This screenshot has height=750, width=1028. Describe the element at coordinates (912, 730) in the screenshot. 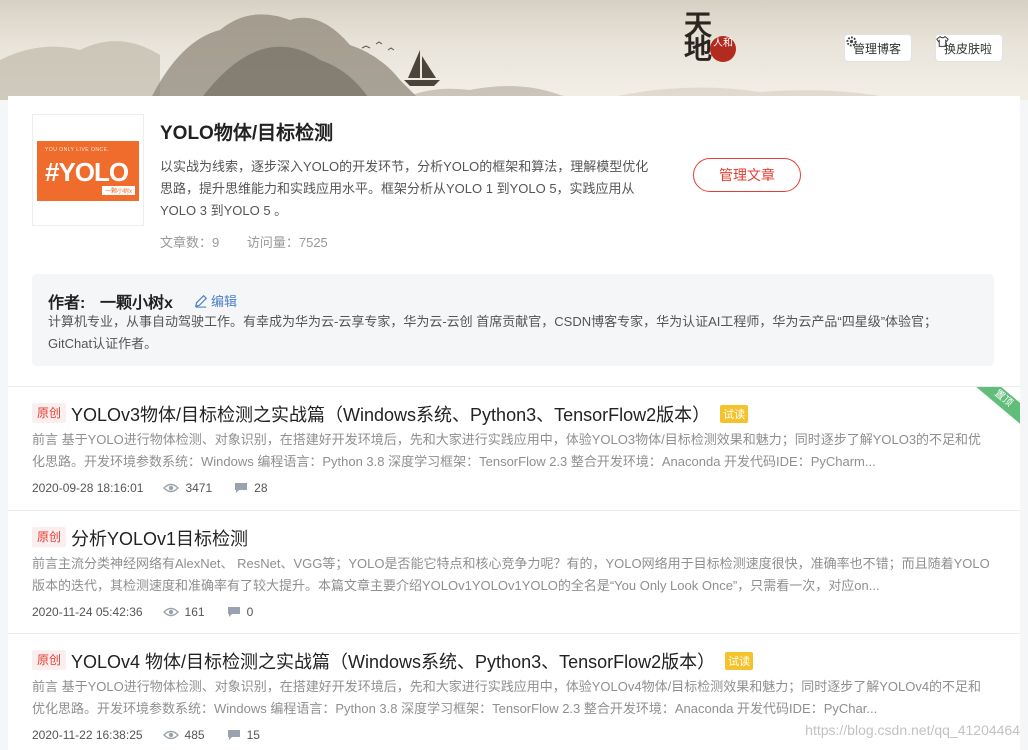

I see `watermark: https://blog.csdn.net/qq_41204464` at that location.